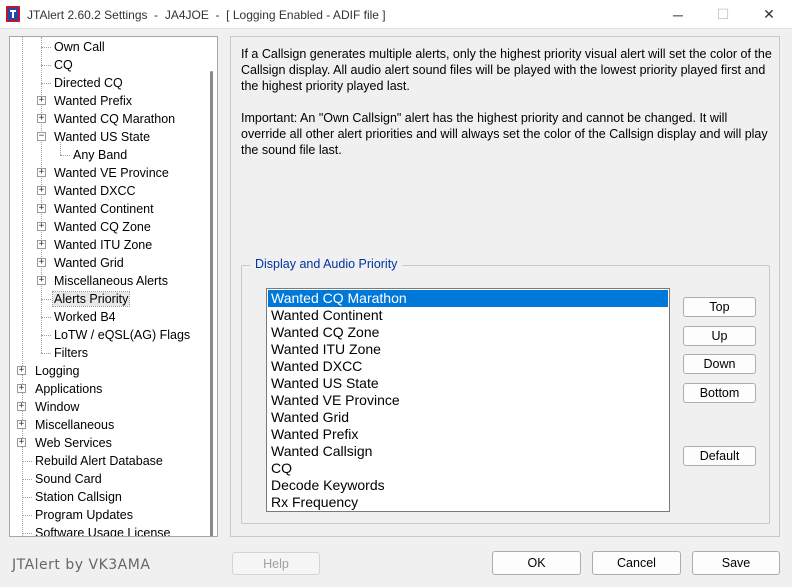 The width and height of the screenshot is (792, 587). Describe the element at coordinates (468, 332) in the screenshot. I see `priority-list-item: Wanted CQ Zone` at that location.